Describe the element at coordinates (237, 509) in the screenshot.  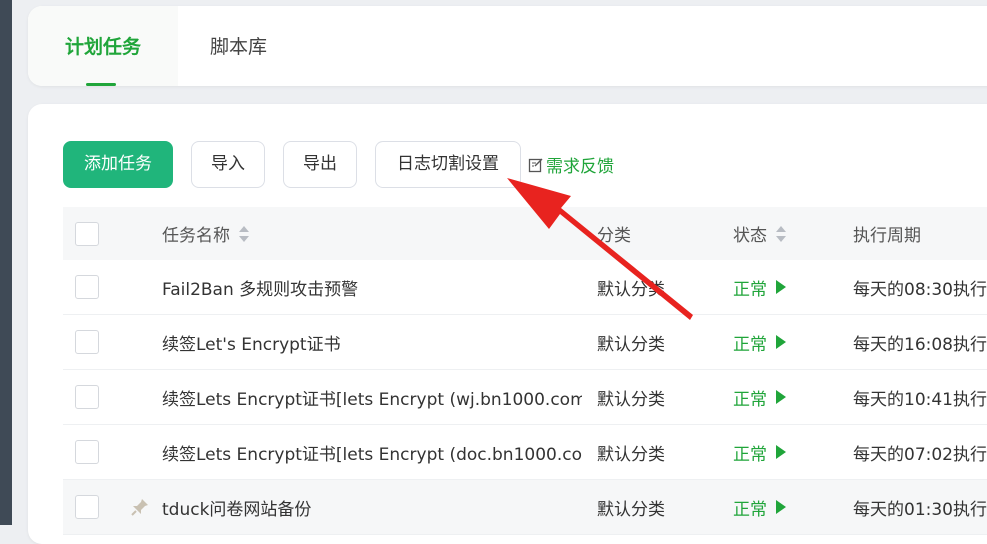
I see `task-name: tduck问卷网站备份` at that location.